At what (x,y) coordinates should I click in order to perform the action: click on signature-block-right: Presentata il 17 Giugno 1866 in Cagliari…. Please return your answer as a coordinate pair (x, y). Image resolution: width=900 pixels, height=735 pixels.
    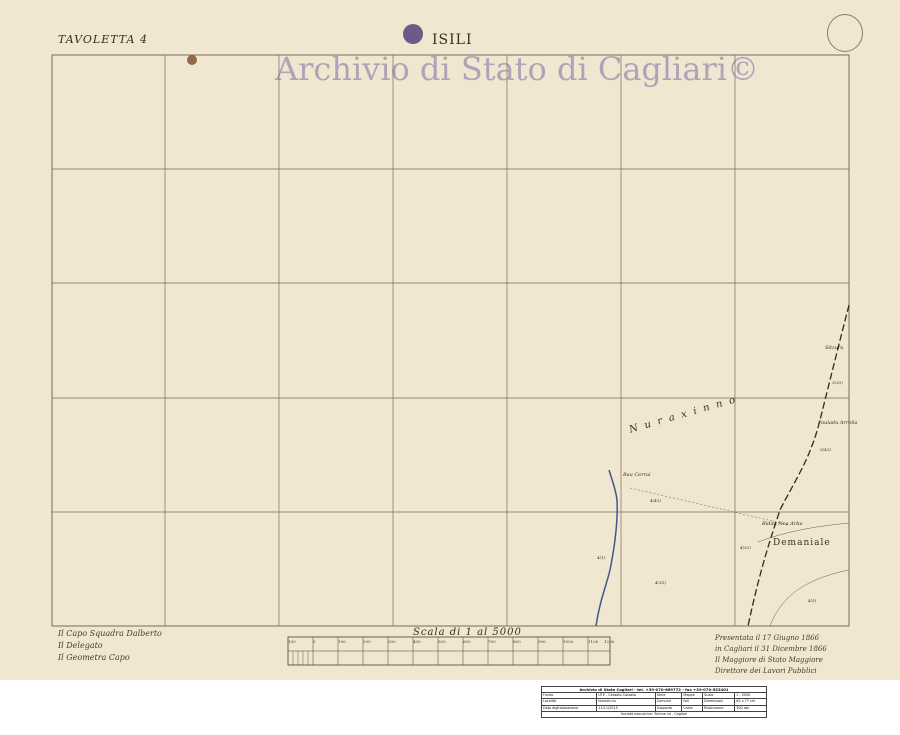
    Looking at the image, I should click on (771, 655).